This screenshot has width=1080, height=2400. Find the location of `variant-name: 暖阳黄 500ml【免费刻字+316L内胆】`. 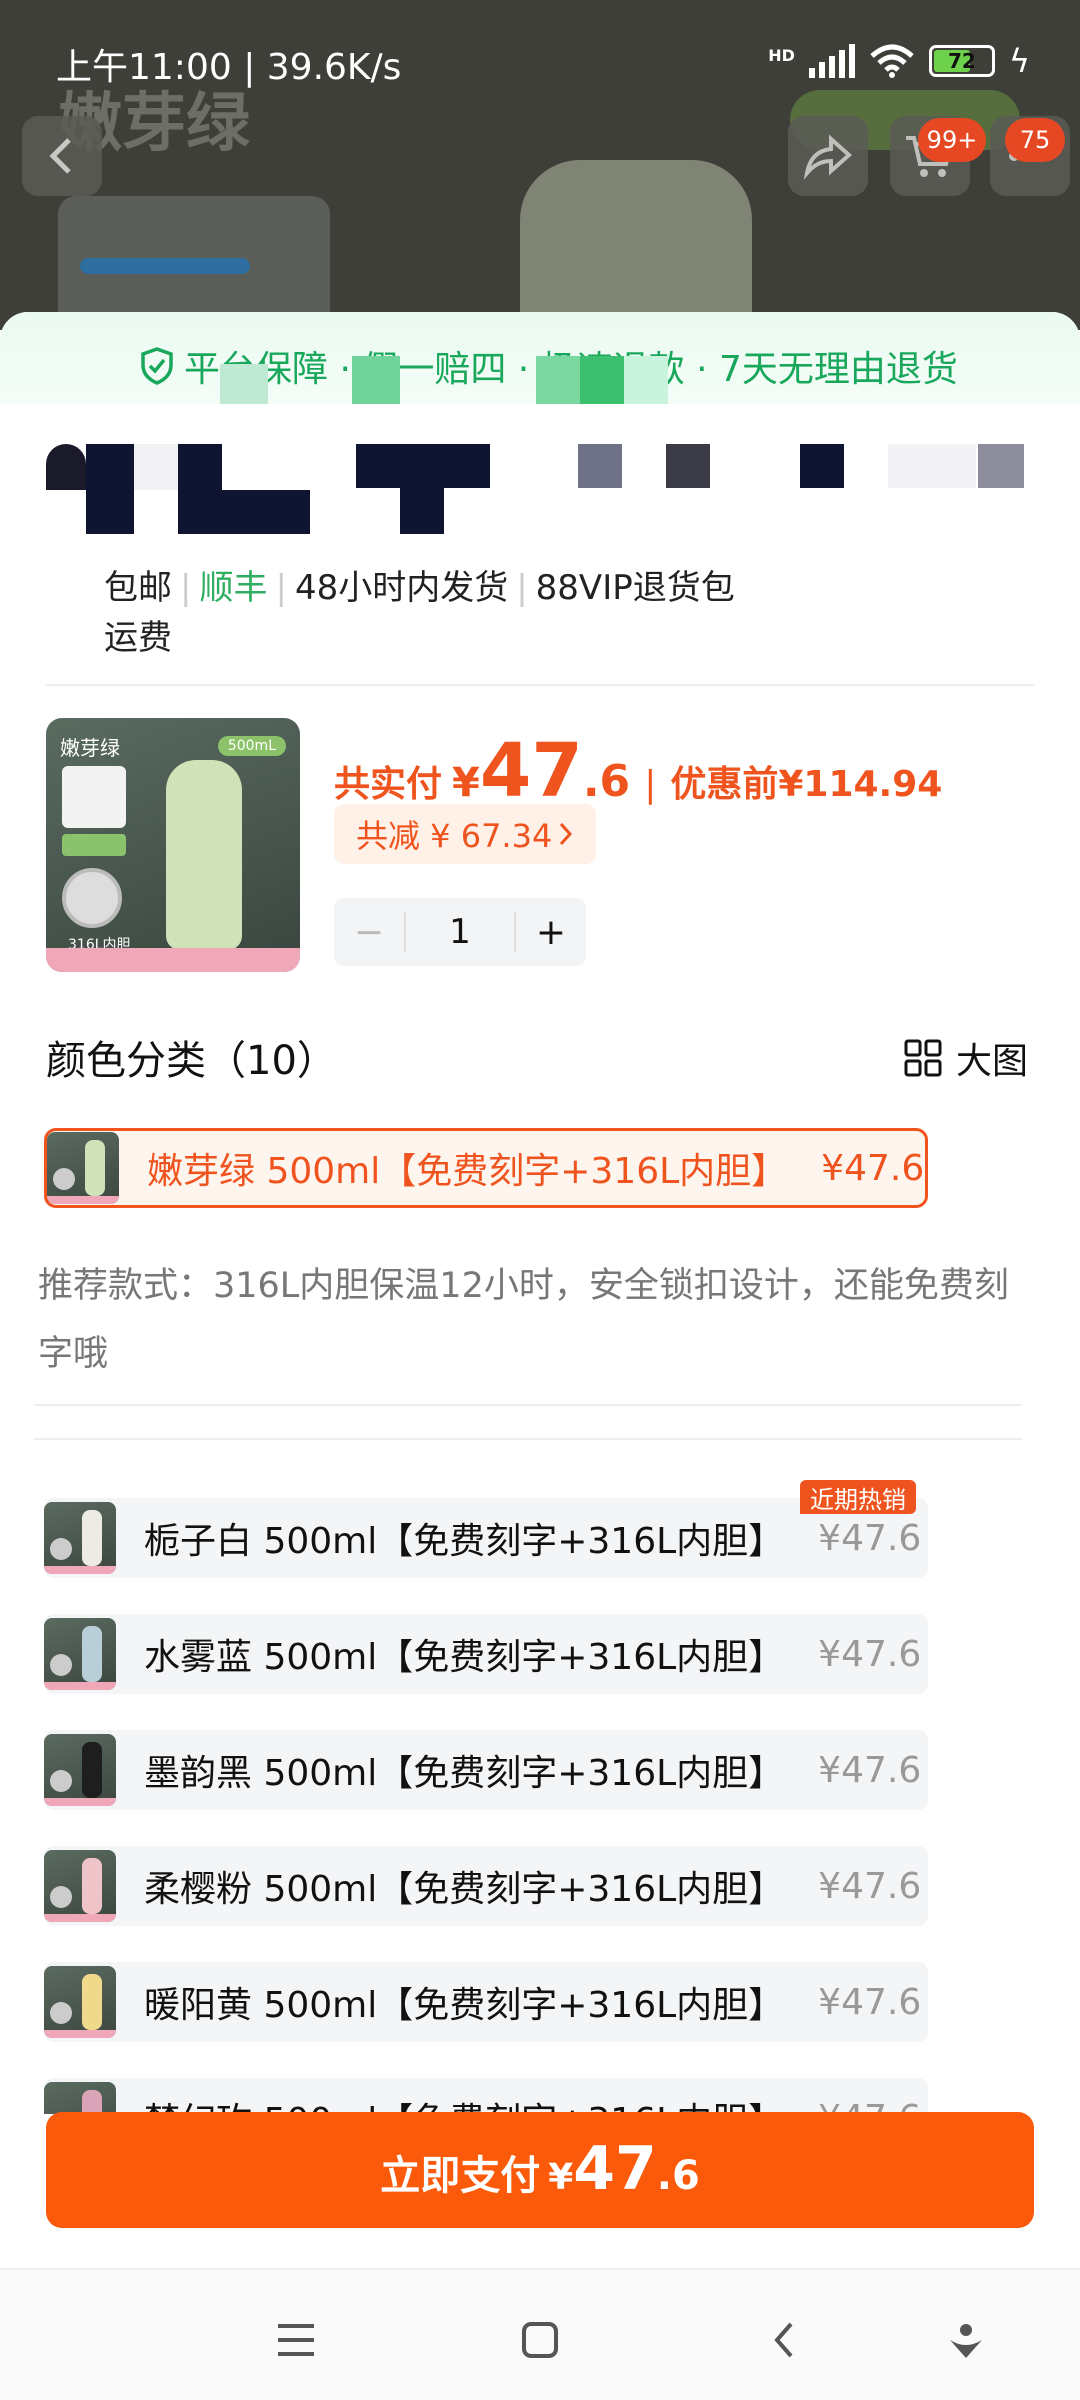

variant-name: 暖阳黄 500ml【免费刻字+316L内胆】 is located at coordinates (464, 2005).